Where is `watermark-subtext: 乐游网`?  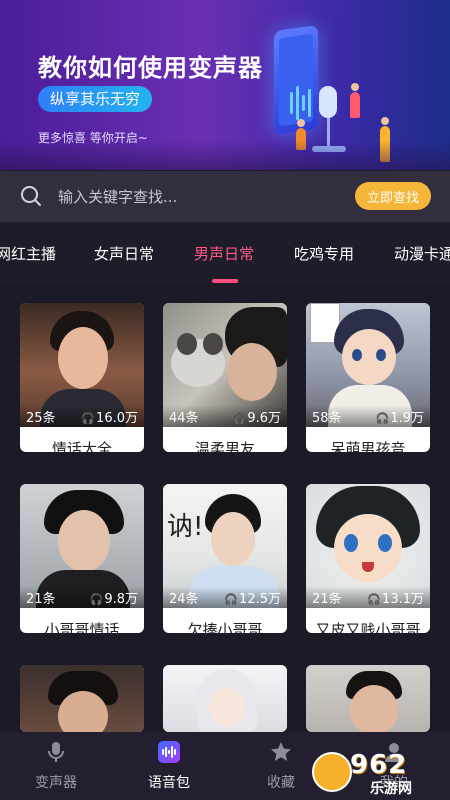 watermark-subtext: 乐游网 is located at coordinates (391, 789).